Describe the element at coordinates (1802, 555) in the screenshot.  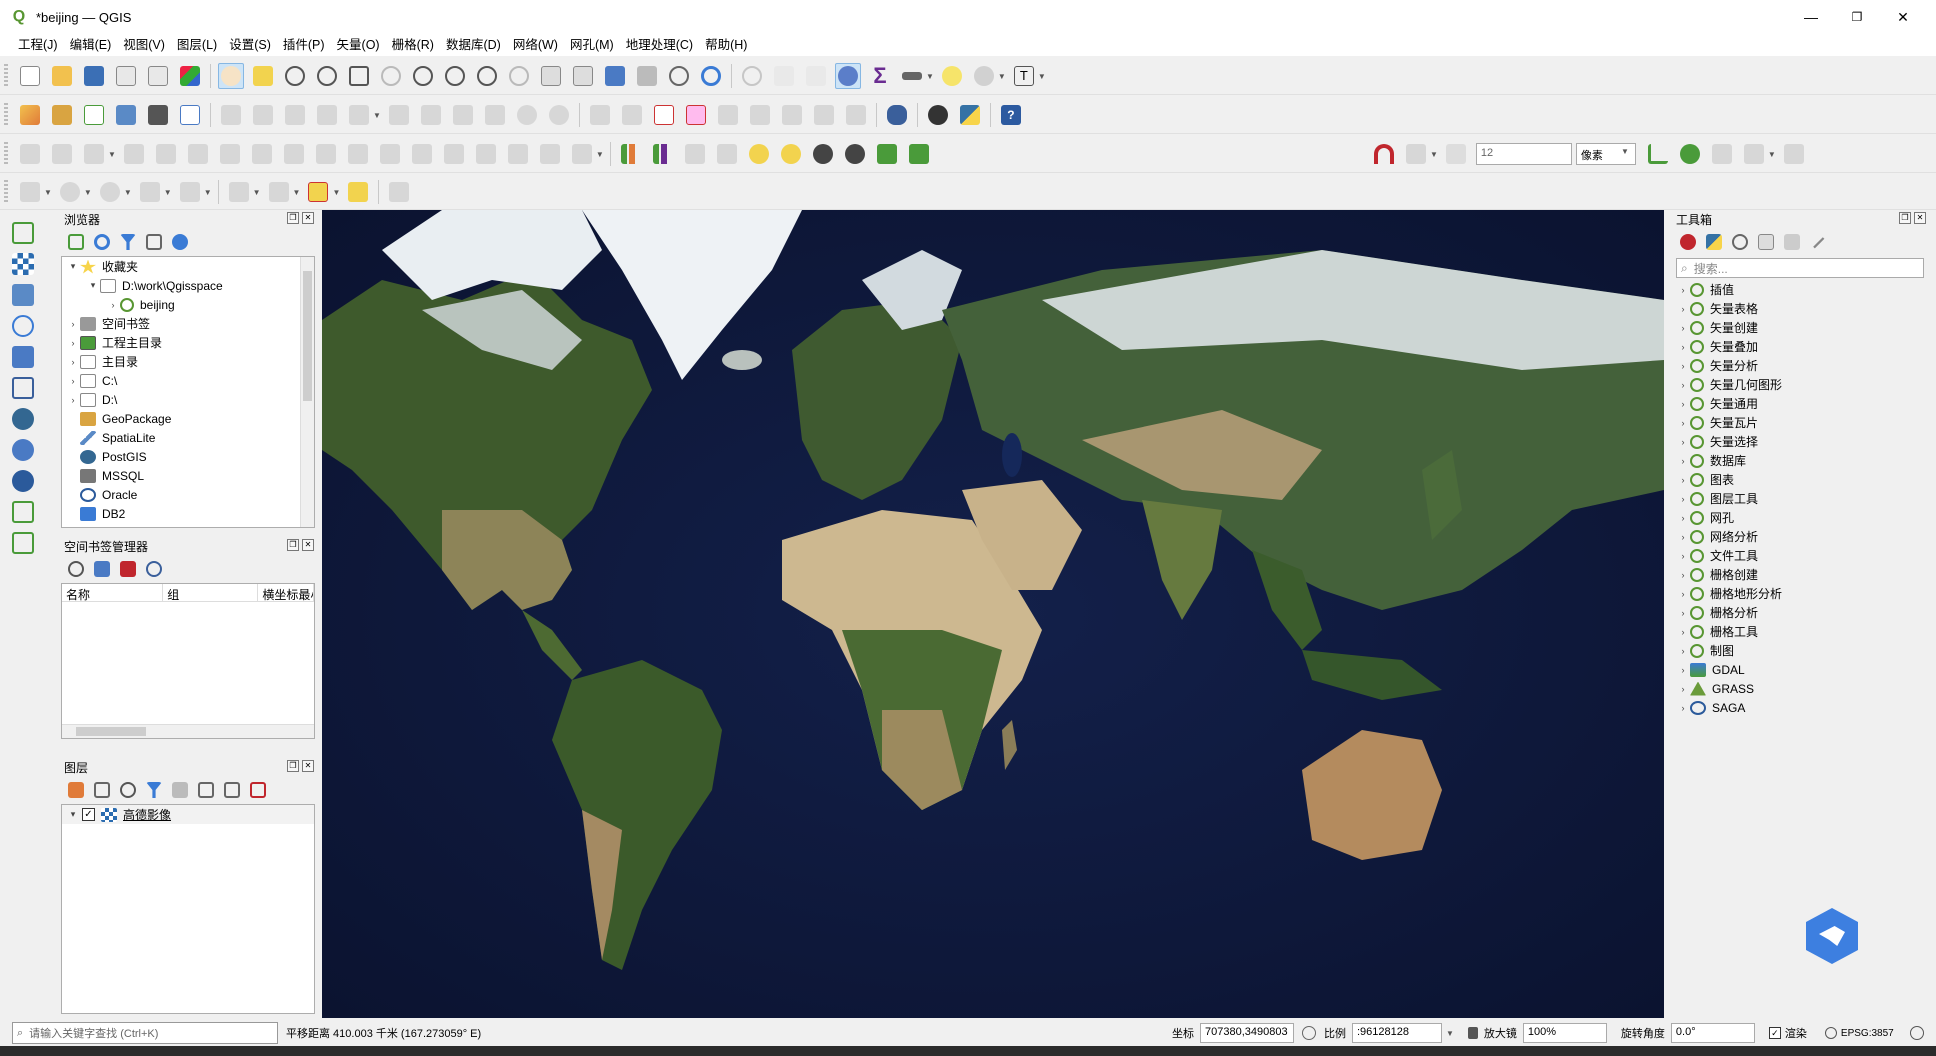
I see `toolbox-group: › 文件工具` at that location.